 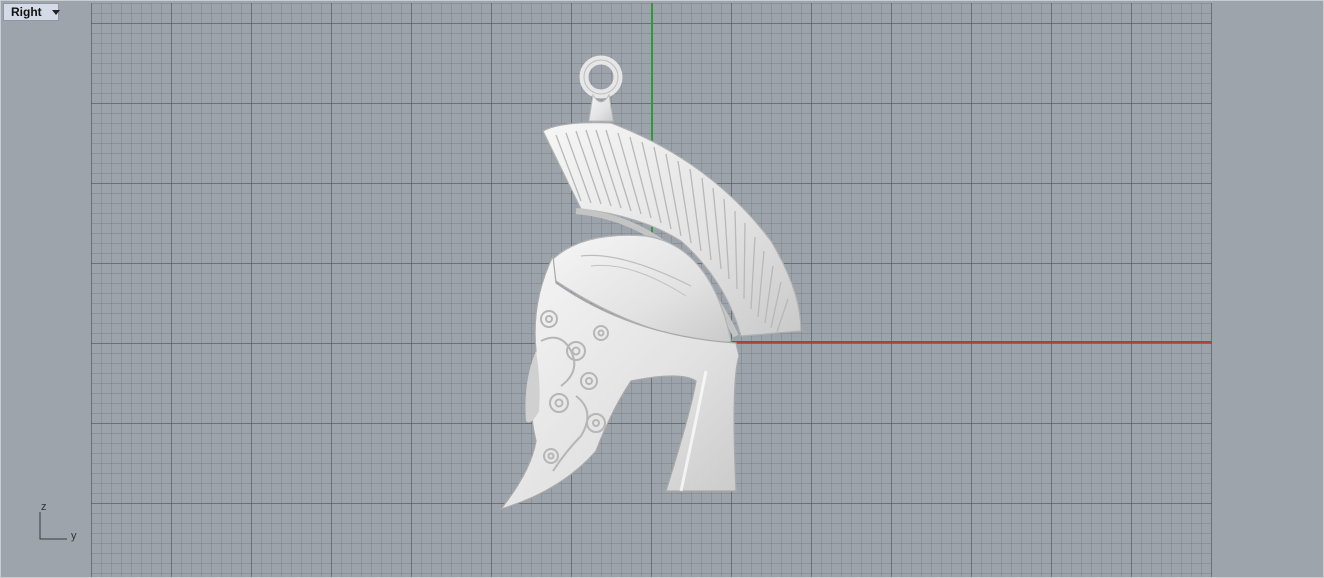 I want to click on world-axis-icon: z y, so click(x=60, y=523).